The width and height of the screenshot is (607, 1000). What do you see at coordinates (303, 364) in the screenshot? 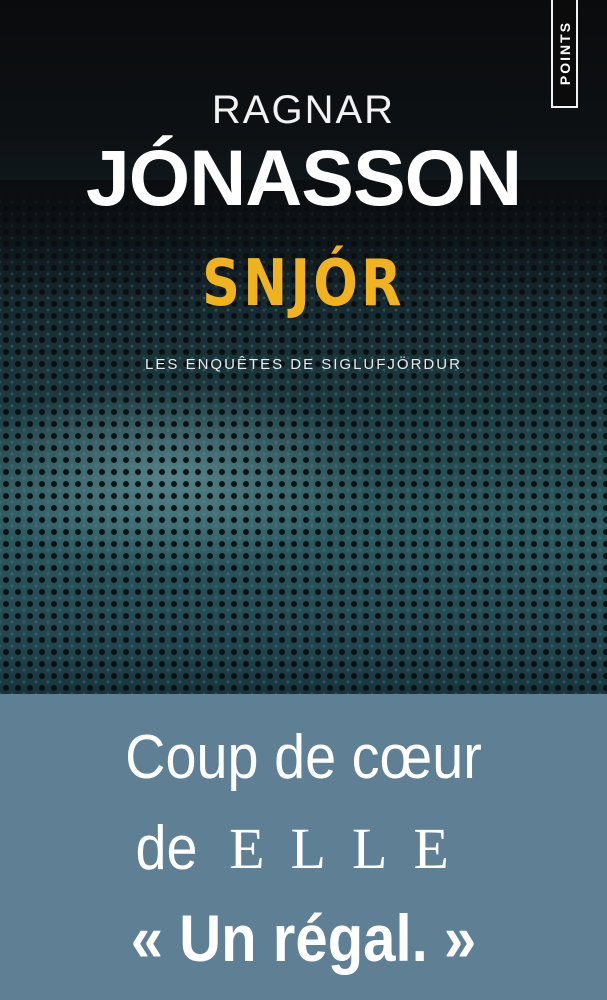
I see `series-name: LES ENQUÊTES DE SIGLUFJÖRDUR` at bounding box center [303, 364].